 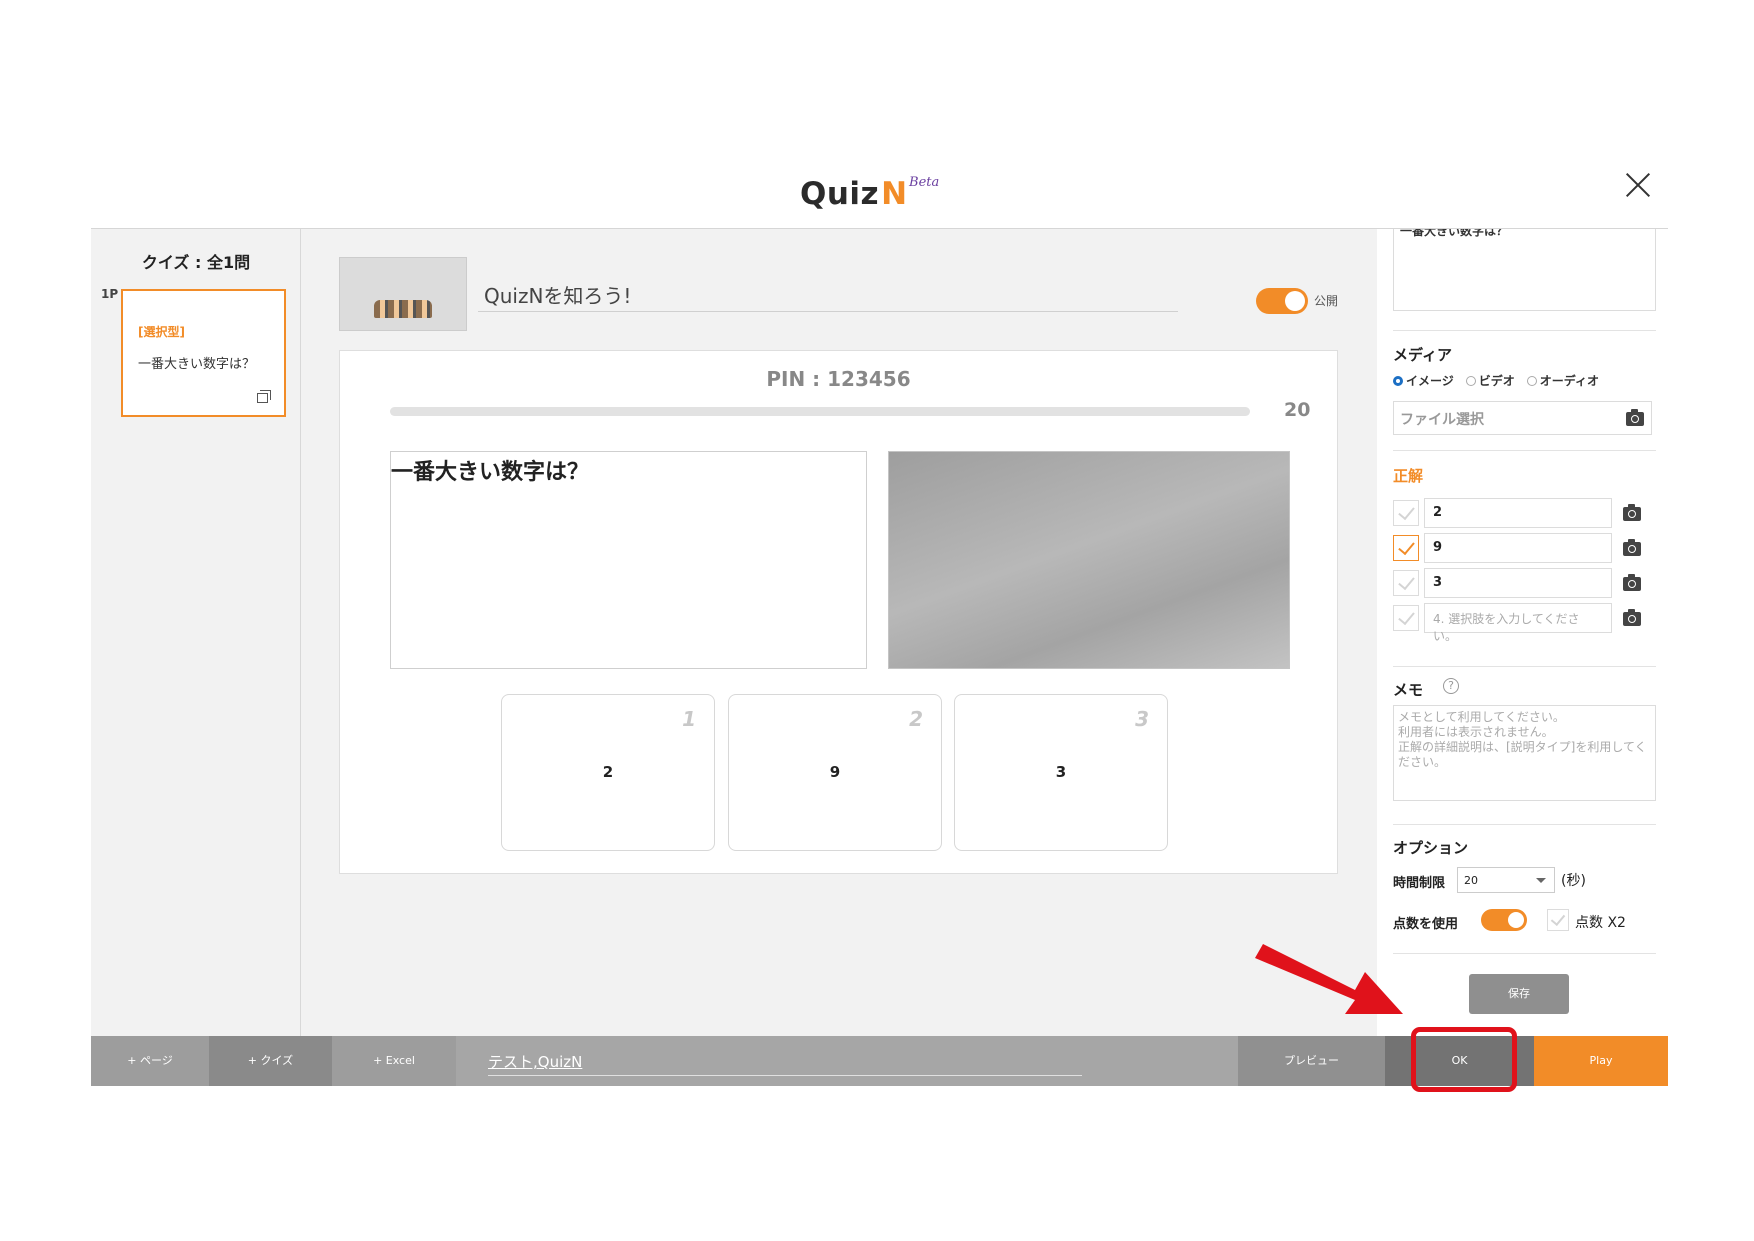 What do you see at coordinates (628, 560) in the screenshot?
I see `question-box: 一番大きい数字は？` at bounding box center [628, 560].